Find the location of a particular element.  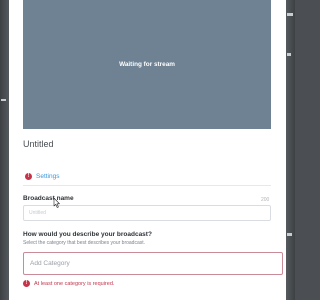

tabs-divider is located at coordinates (147, 185).